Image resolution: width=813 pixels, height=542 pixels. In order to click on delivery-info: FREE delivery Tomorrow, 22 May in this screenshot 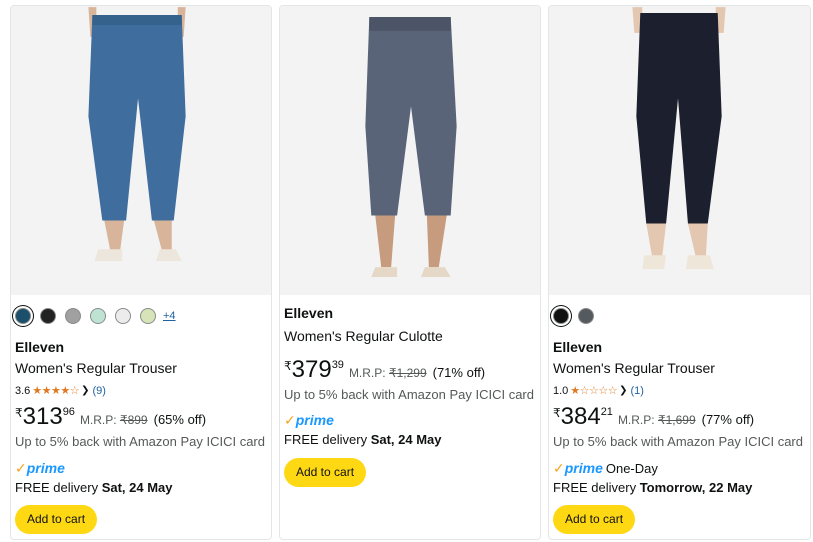, I will do `click(679, 487)`.